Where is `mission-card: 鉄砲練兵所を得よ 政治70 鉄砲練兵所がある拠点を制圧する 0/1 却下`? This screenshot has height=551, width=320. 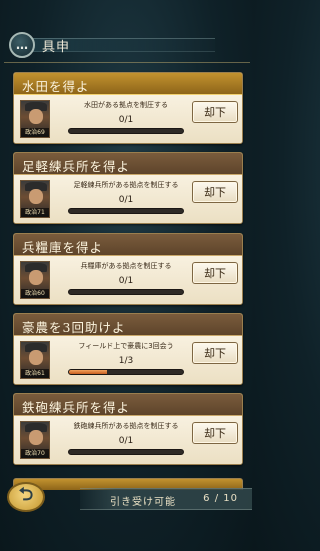
mission-card: 鉄砲練兵所を得よ 政治70 鉄砲練兵所がある拠点を制圧する 0/1 却下 is located at coordinates (128, 429).